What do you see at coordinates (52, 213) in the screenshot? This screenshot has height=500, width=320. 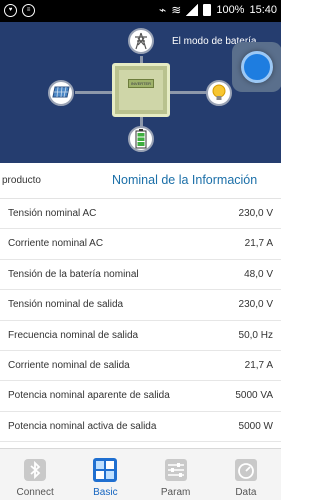 I see `row-label: Tensión nominal AC` at bounding box center [52, 213].